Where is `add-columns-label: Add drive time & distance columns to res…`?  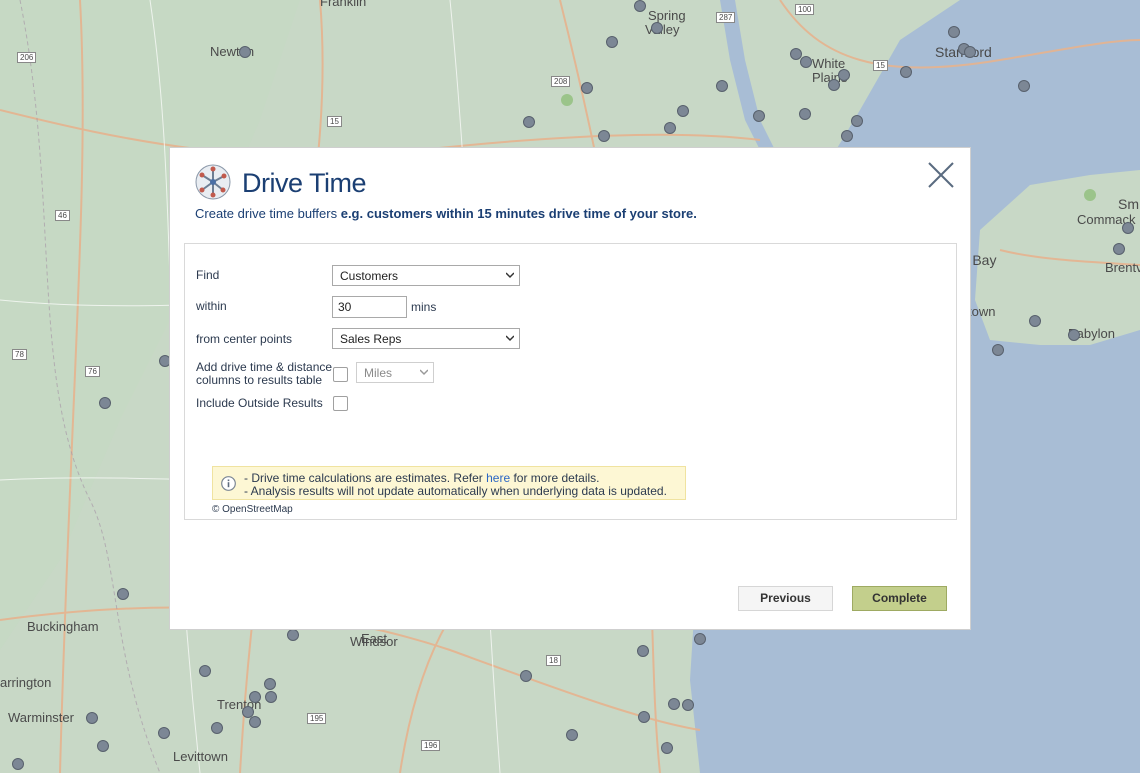
add-columns-label: Add drive time & distance columns to res… is located at coordinates (264, 374).